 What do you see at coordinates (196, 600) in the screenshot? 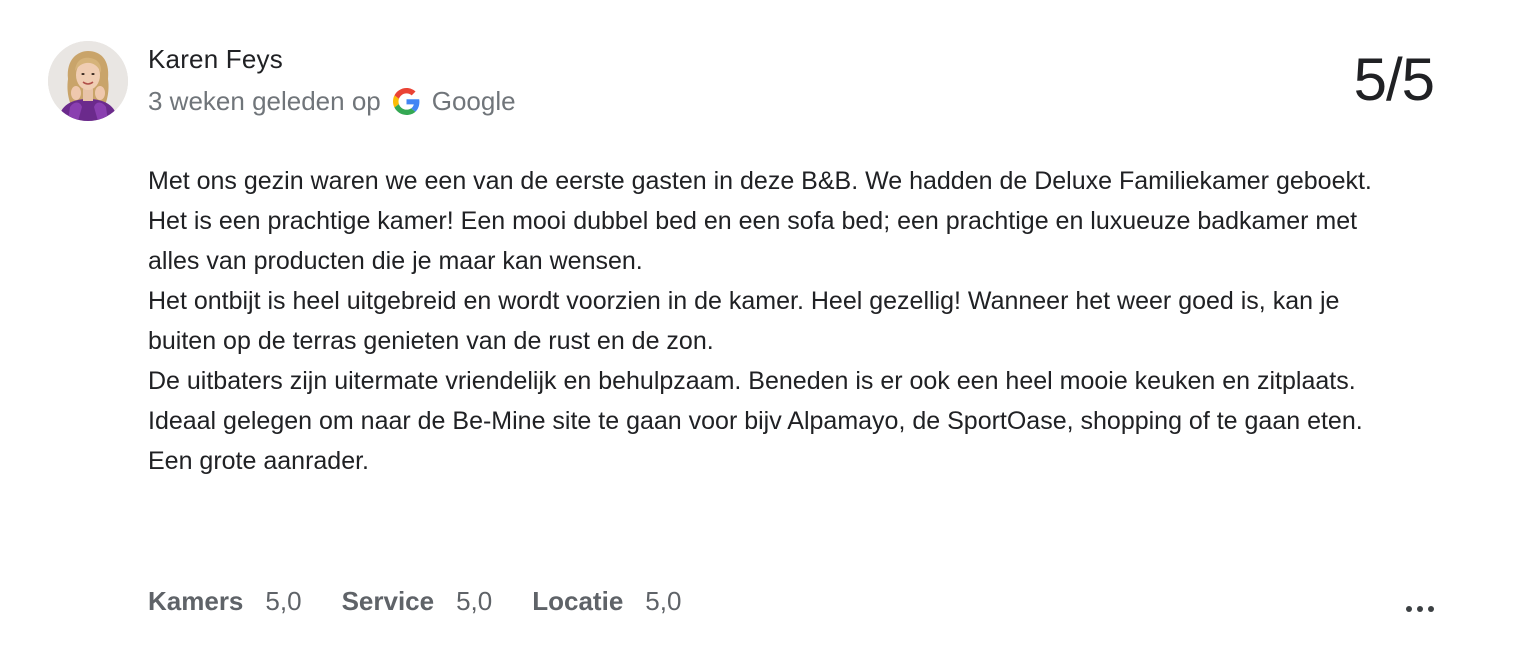
I see `rating-label: Kamers` at bounding box center [196, 600].